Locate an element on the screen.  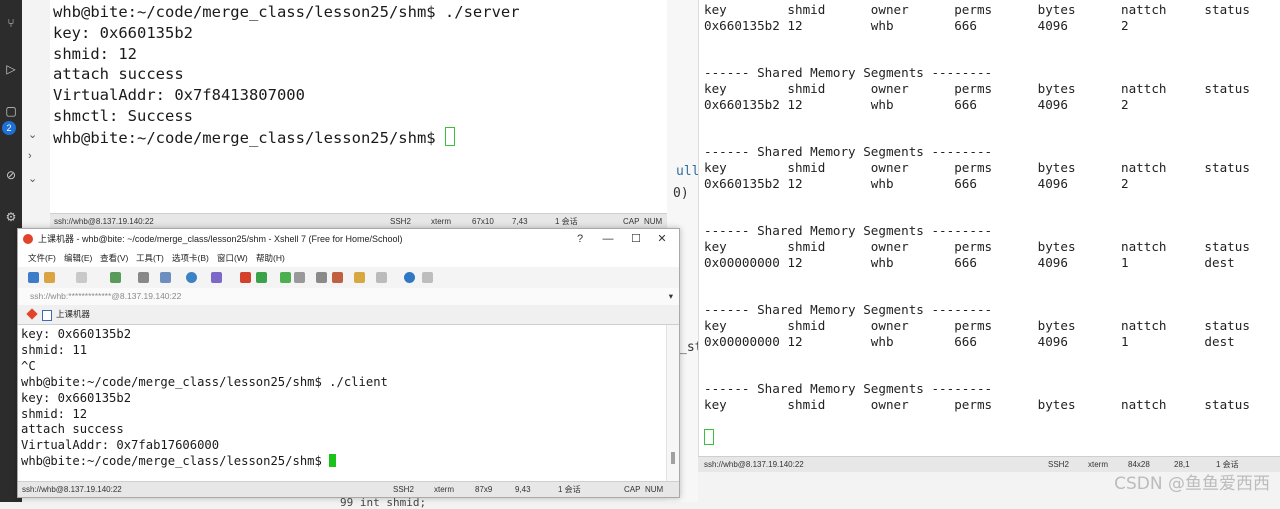
explorer-tree: ⌄ › ⌄ is located at coordinates (36, 180).